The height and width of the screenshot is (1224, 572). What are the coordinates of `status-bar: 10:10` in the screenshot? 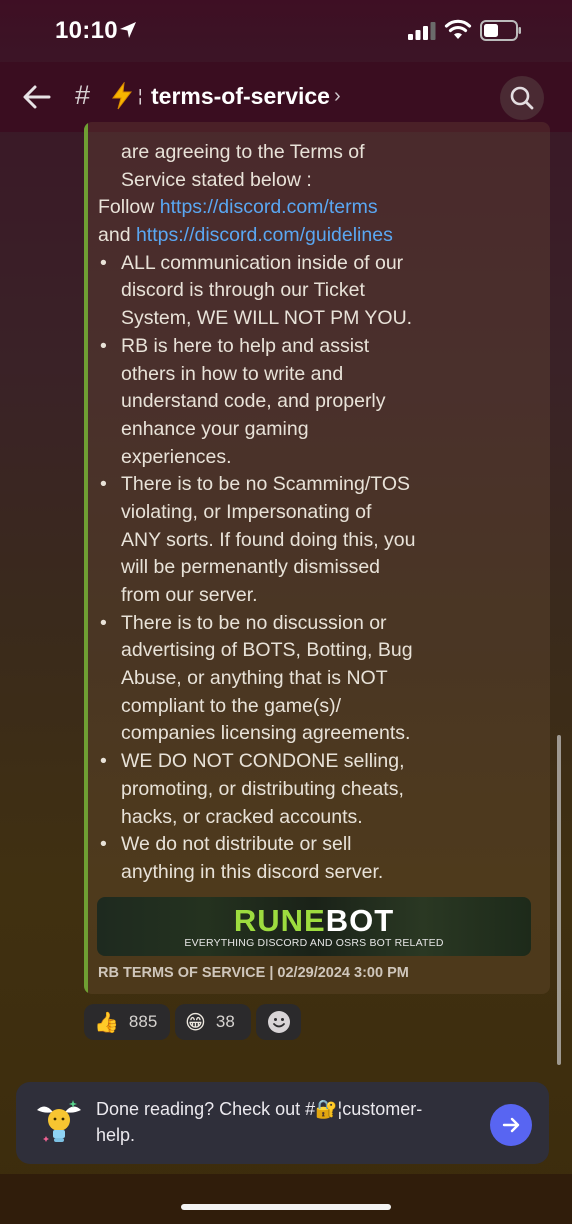 It's located at (286, 31).